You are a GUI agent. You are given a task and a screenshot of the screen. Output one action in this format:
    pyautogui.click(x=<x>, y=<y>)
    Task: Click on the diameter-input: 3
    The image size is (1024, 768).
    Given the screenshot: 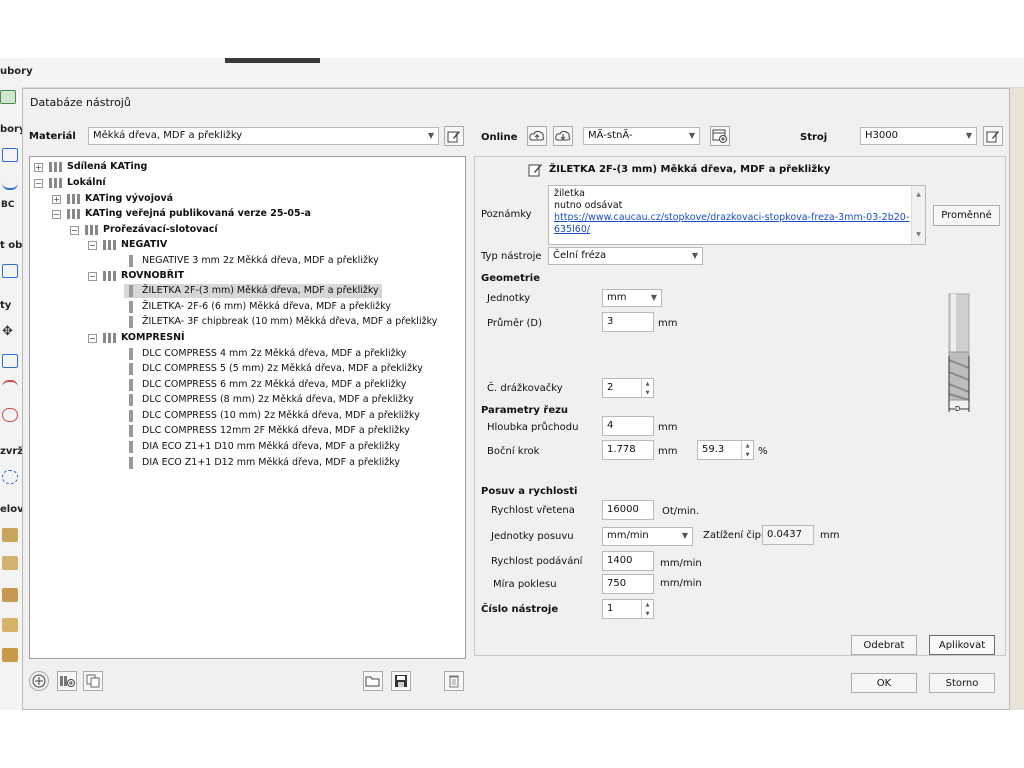 What is the action you would take?
    pyautogui.click(x=628, y=322)
    